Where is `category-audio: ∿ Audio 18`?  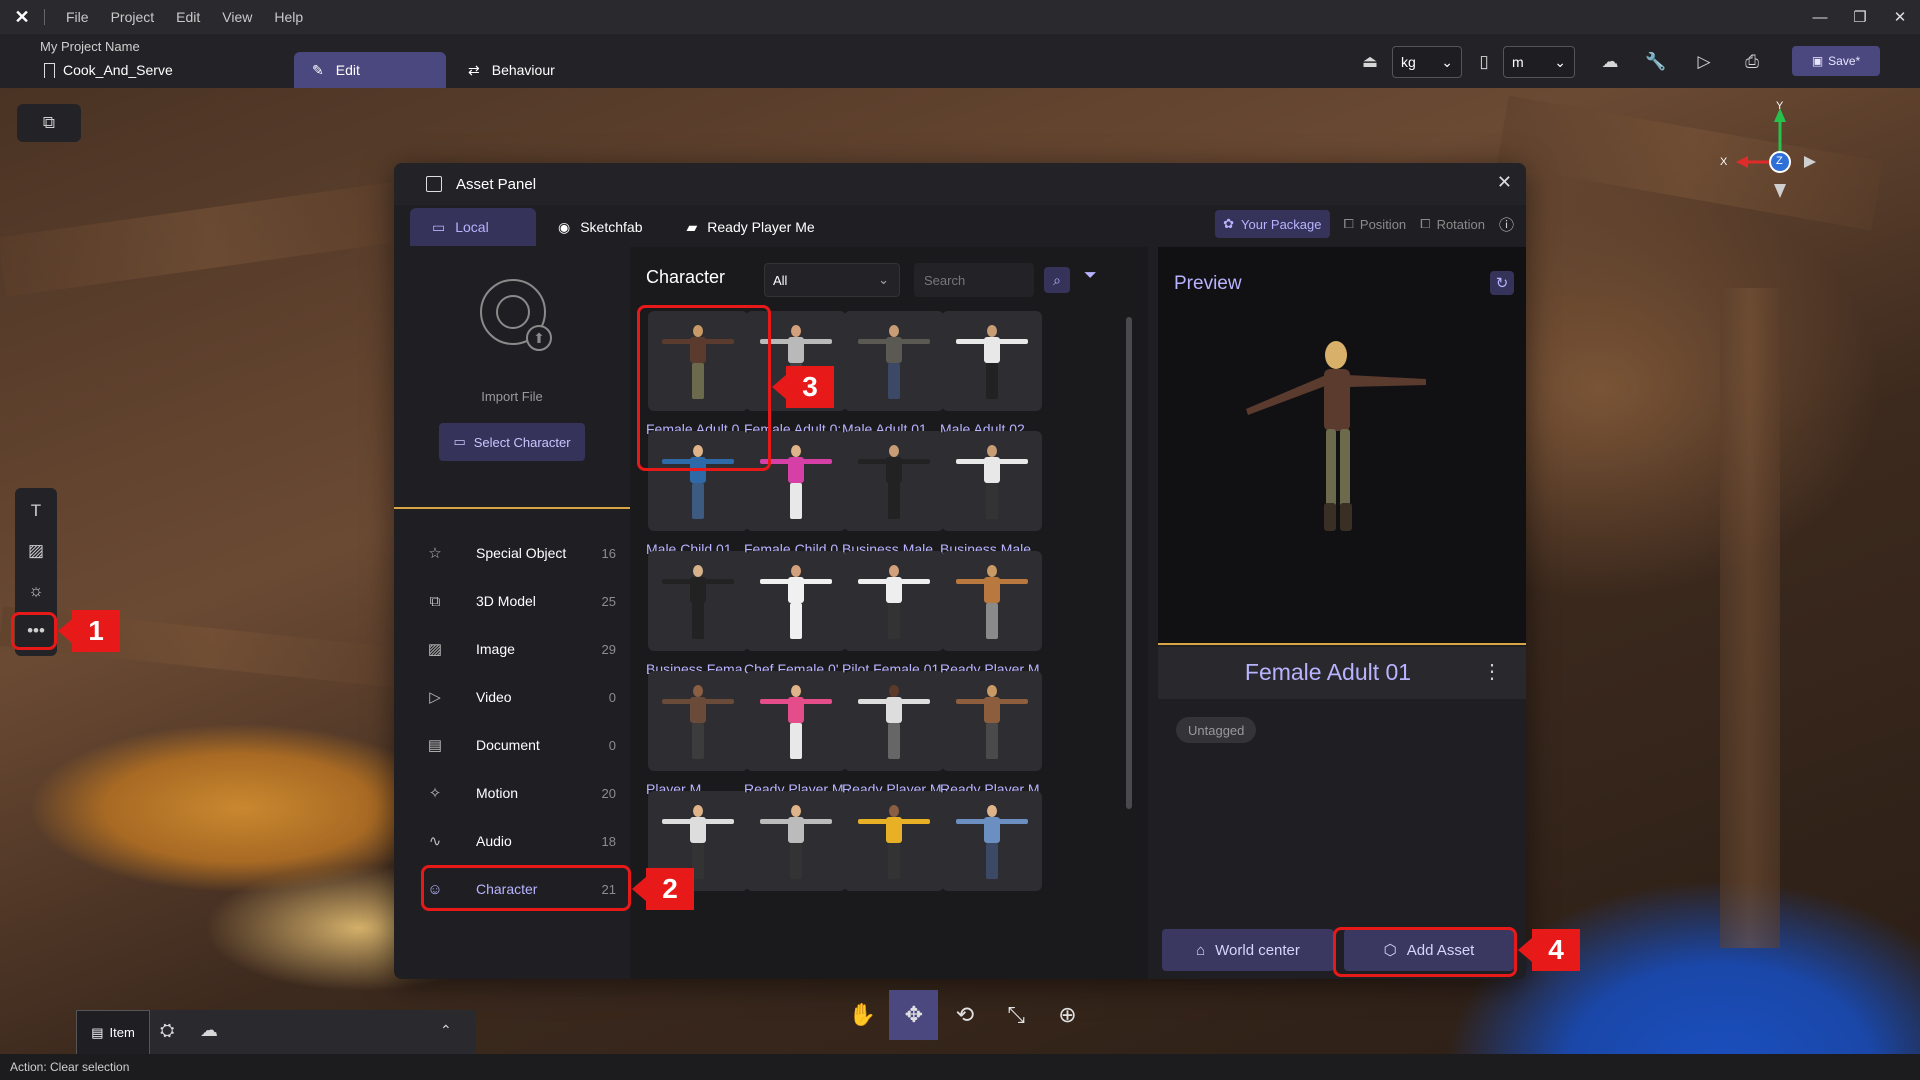
category-audio: ∿ Audio 18 is located at coordinates (521, 841).